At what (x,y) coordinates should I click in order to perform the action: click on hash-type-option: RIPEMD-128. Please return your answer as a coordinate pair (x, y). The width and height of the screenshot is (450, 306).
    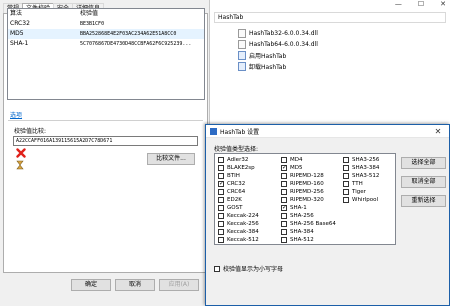
    Looking at the image, I should click on (308, 176).